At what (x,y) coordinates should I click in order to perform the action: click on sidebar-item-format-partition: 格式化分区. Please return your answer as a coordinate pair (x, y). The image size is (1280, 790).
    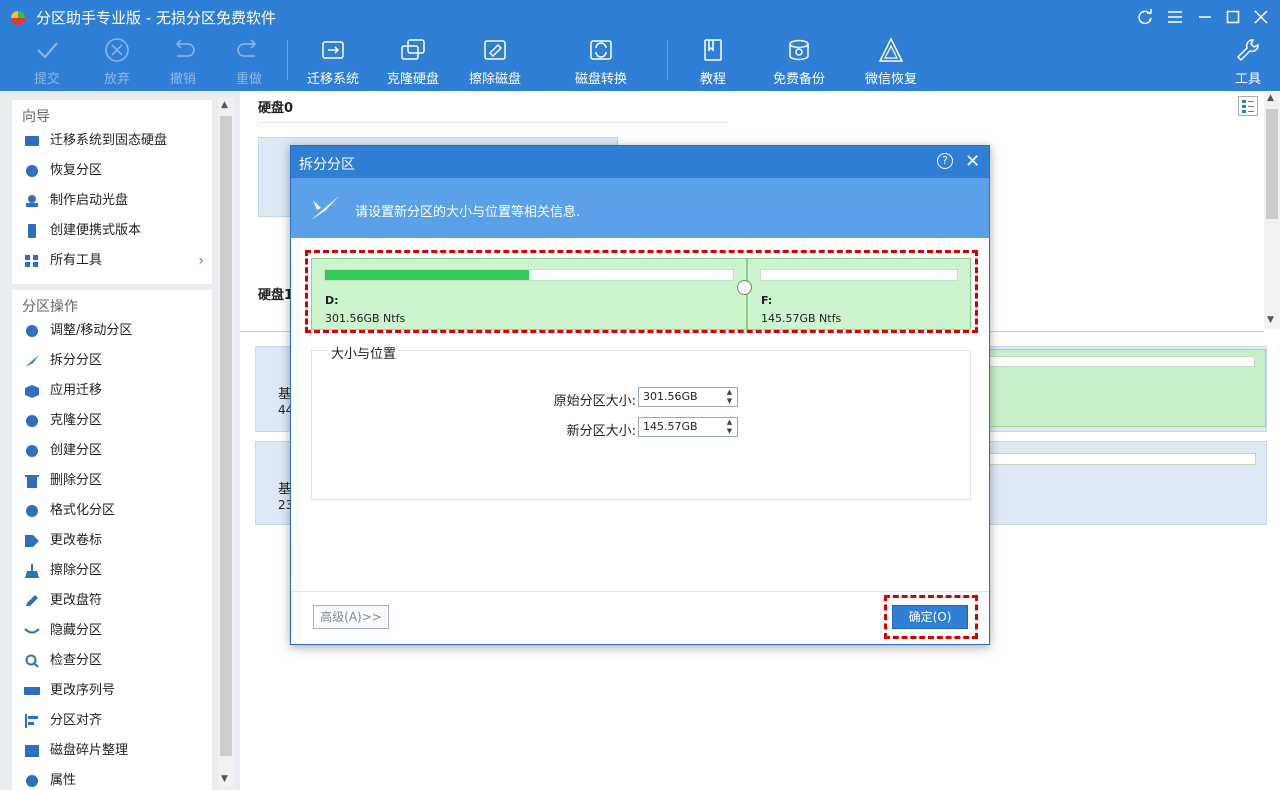
    Looking at the image, I should click on (112, 511).